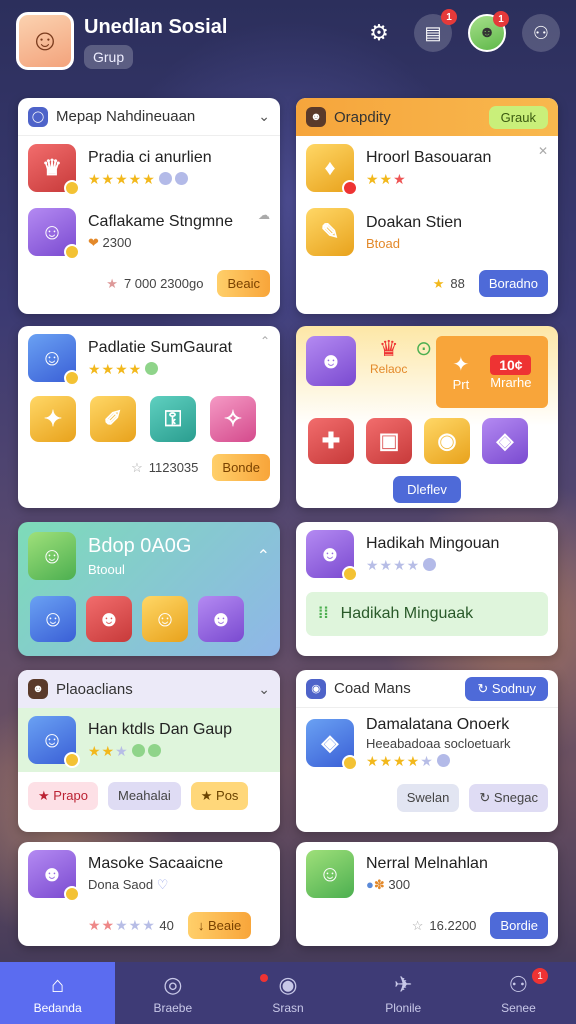  What do you see at coordinates (243, 283) in the screenshot?
I see `action-button: Beaic` at bounding box center [243, 283].